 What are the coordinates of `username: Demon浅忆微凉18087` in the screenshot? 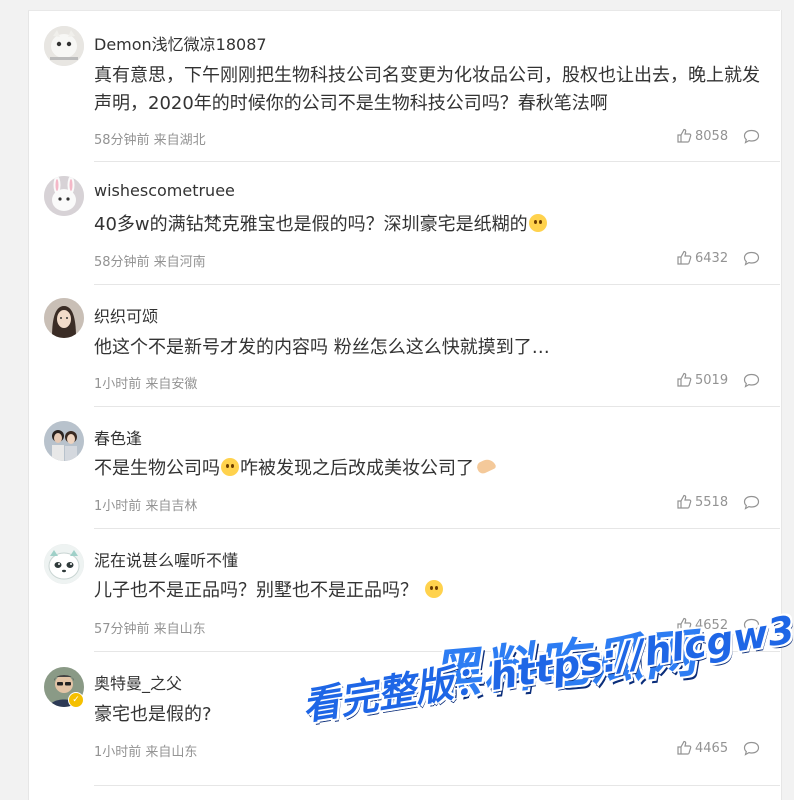 It's located at (180, 43).